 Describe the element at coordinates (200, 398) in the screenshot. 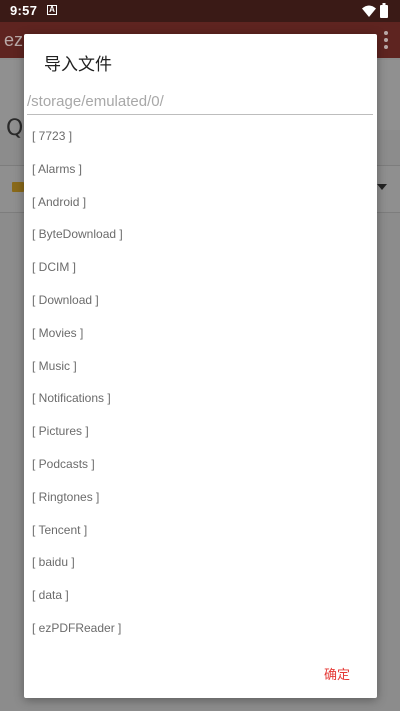

I see `folder-item: [ Notifications ]` at that location.